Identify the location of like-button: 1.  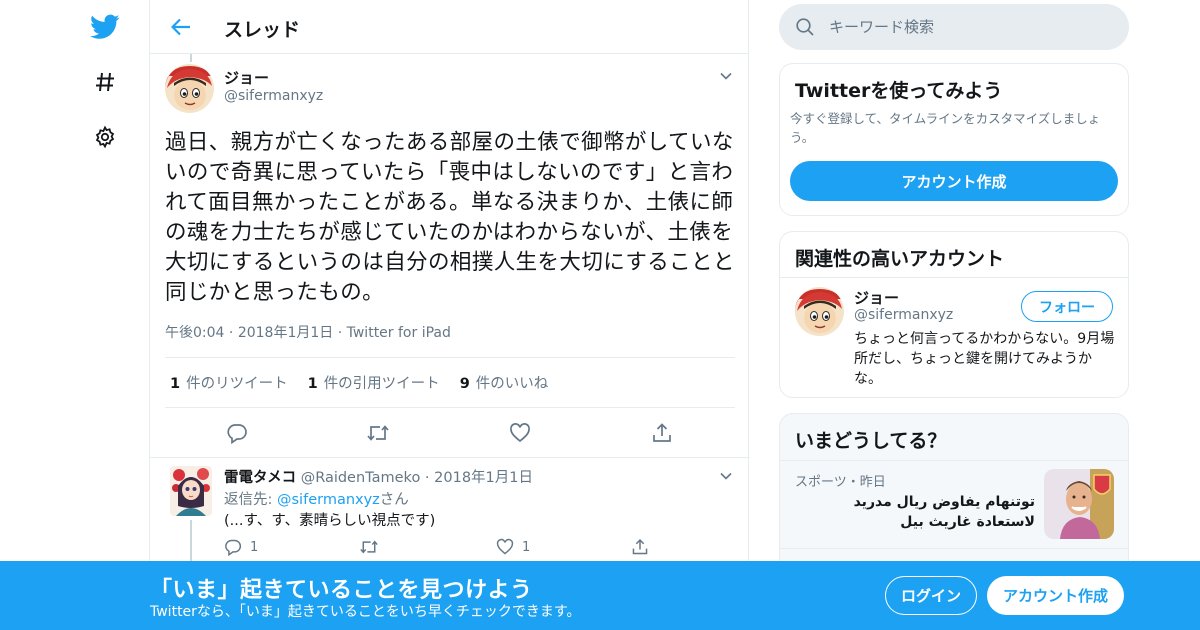
(513, 547).